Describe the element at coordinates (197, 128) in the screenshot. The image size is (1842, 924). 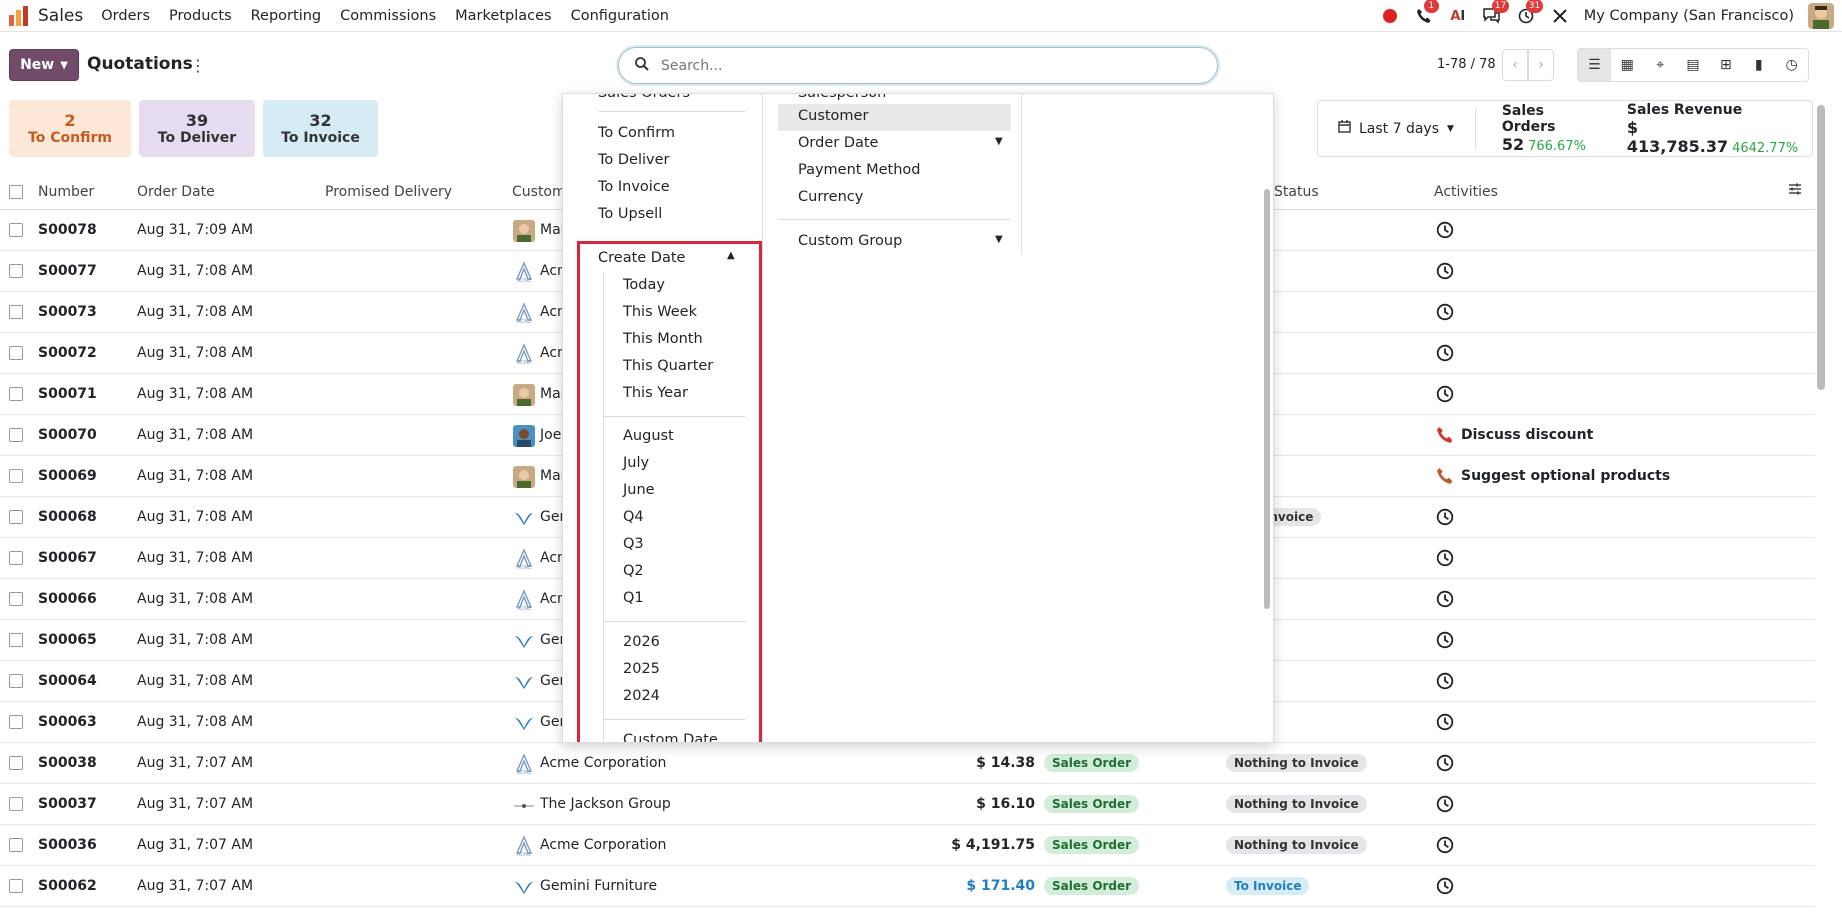
I see `kpi-to-deliver: 39 To Deliver` at that location.